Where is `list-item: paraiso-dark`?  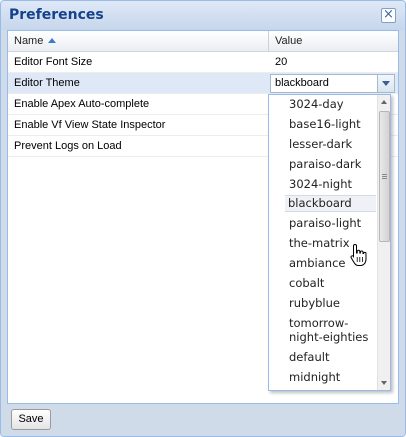 list-item: paraiso-dark is located at coordinates (323, 164).